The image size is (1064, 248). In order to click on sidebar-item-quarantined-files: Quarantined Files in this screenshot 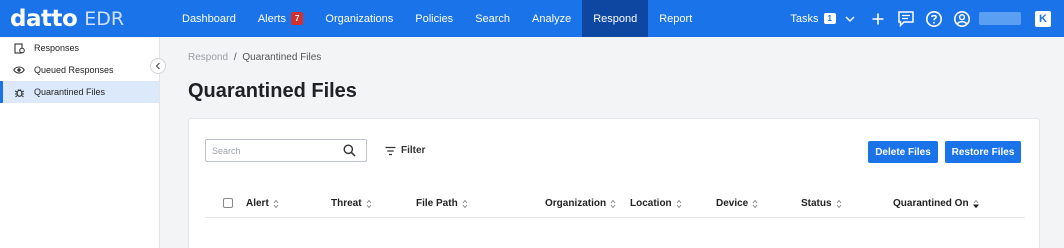, I will do `click(79, 92)`.